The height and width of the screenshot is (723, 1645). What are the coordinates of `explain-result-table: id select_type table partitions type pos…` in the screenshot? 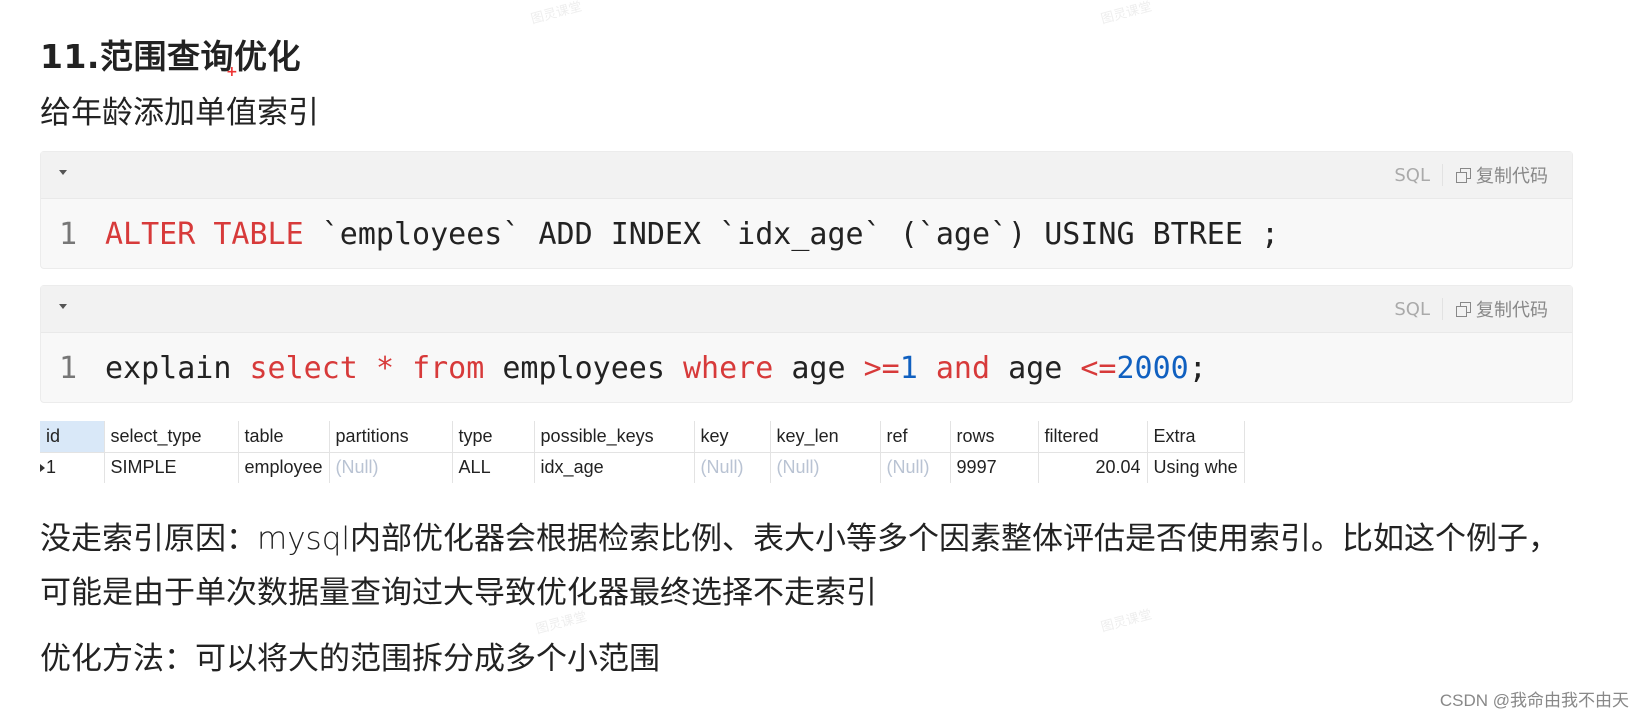 It's located at (642, 452).